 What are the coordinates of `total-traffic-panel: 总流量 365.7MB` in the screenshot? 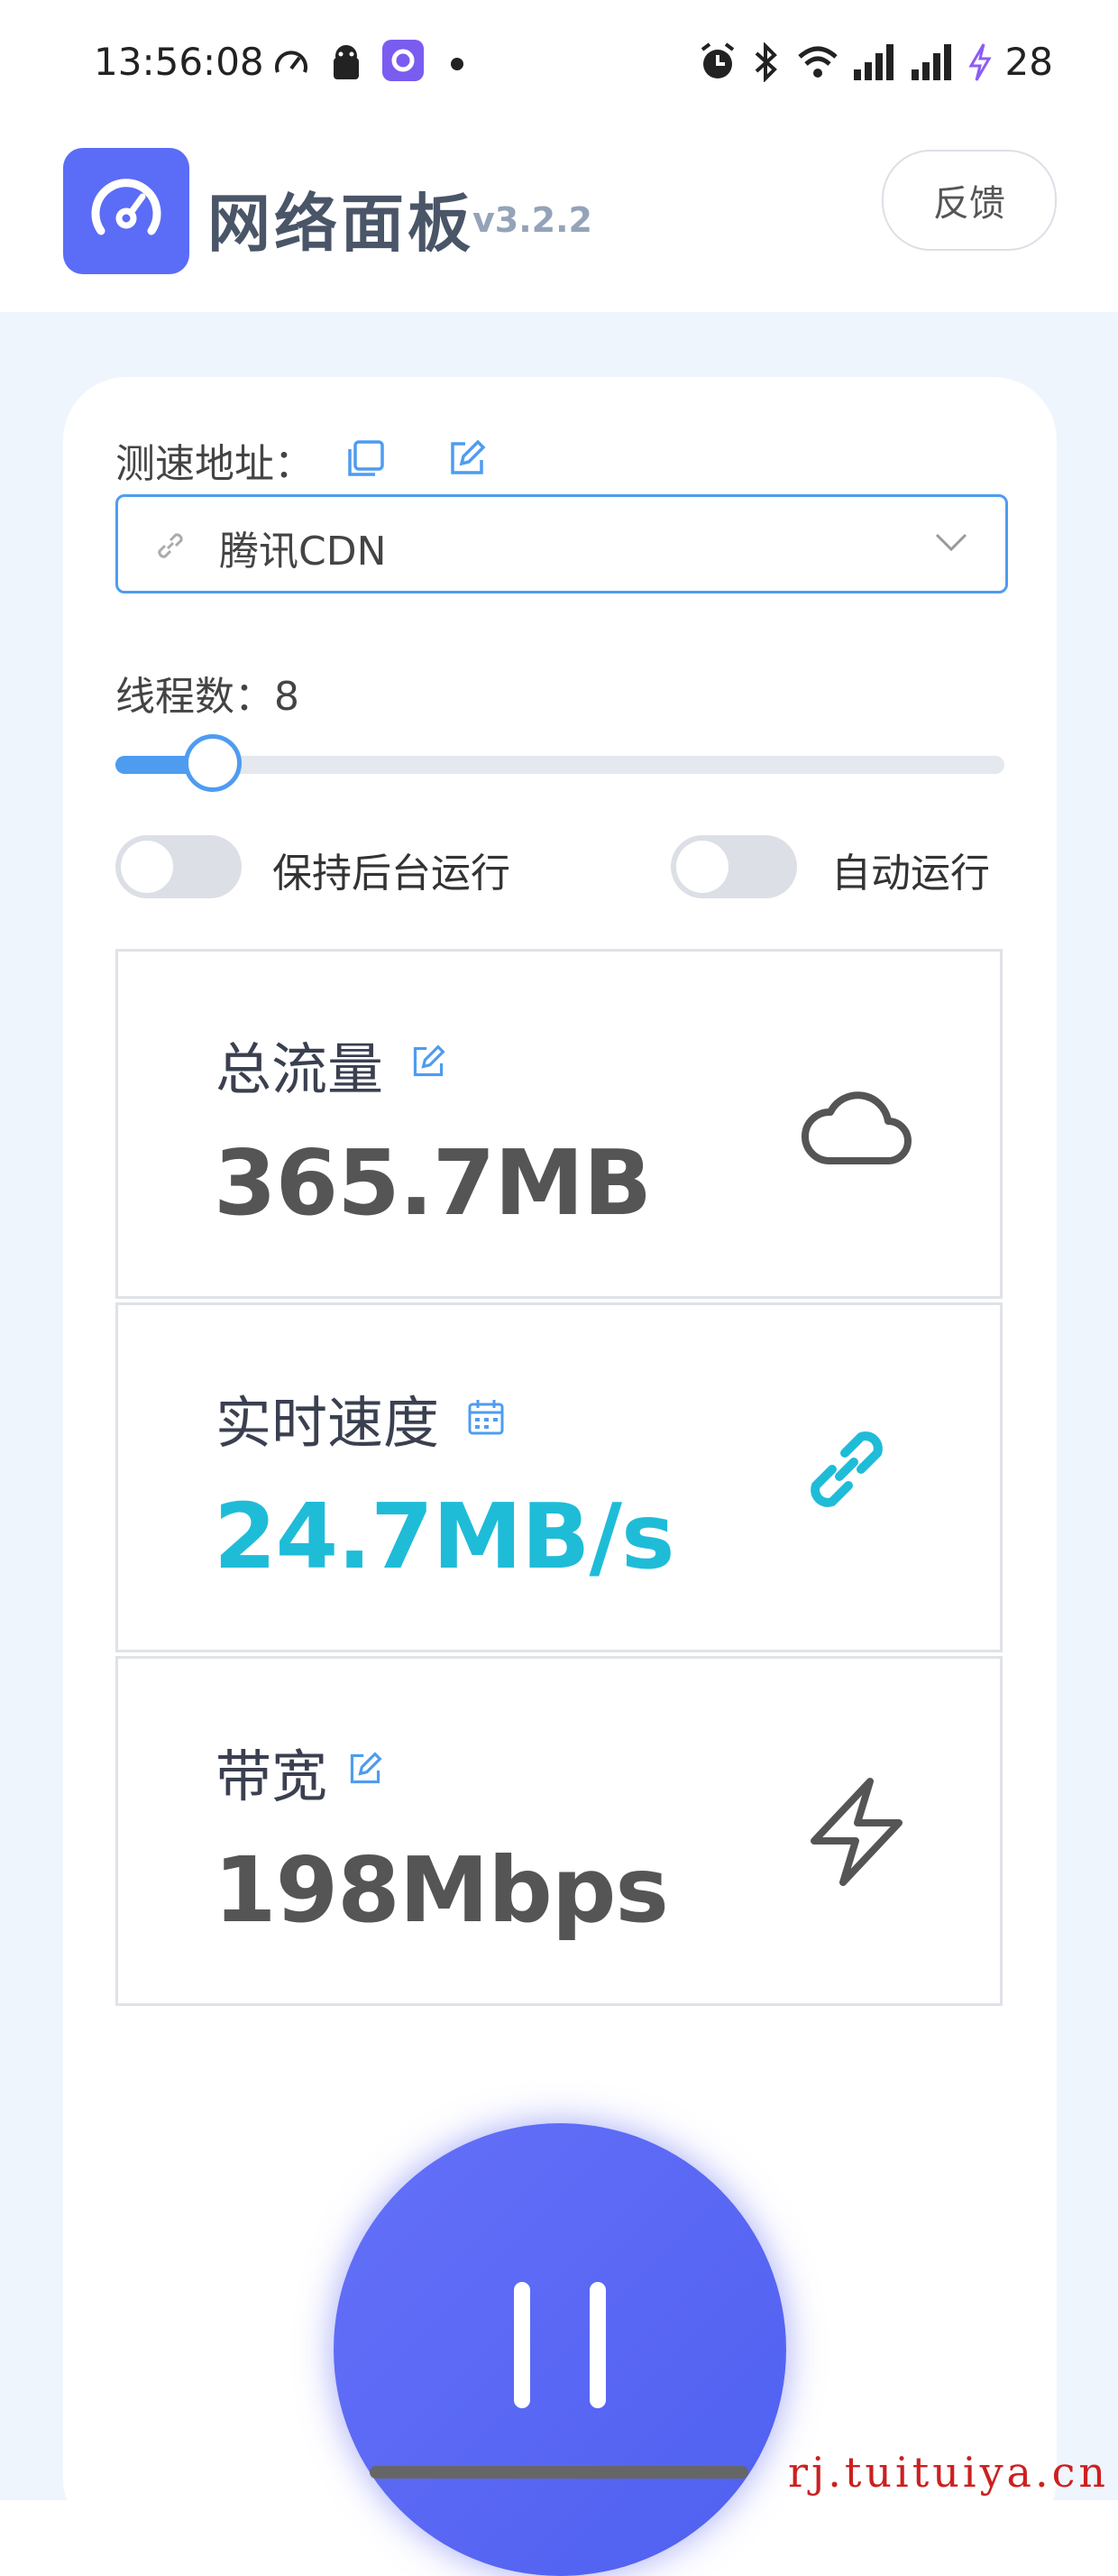 It's located at (559, 1124).